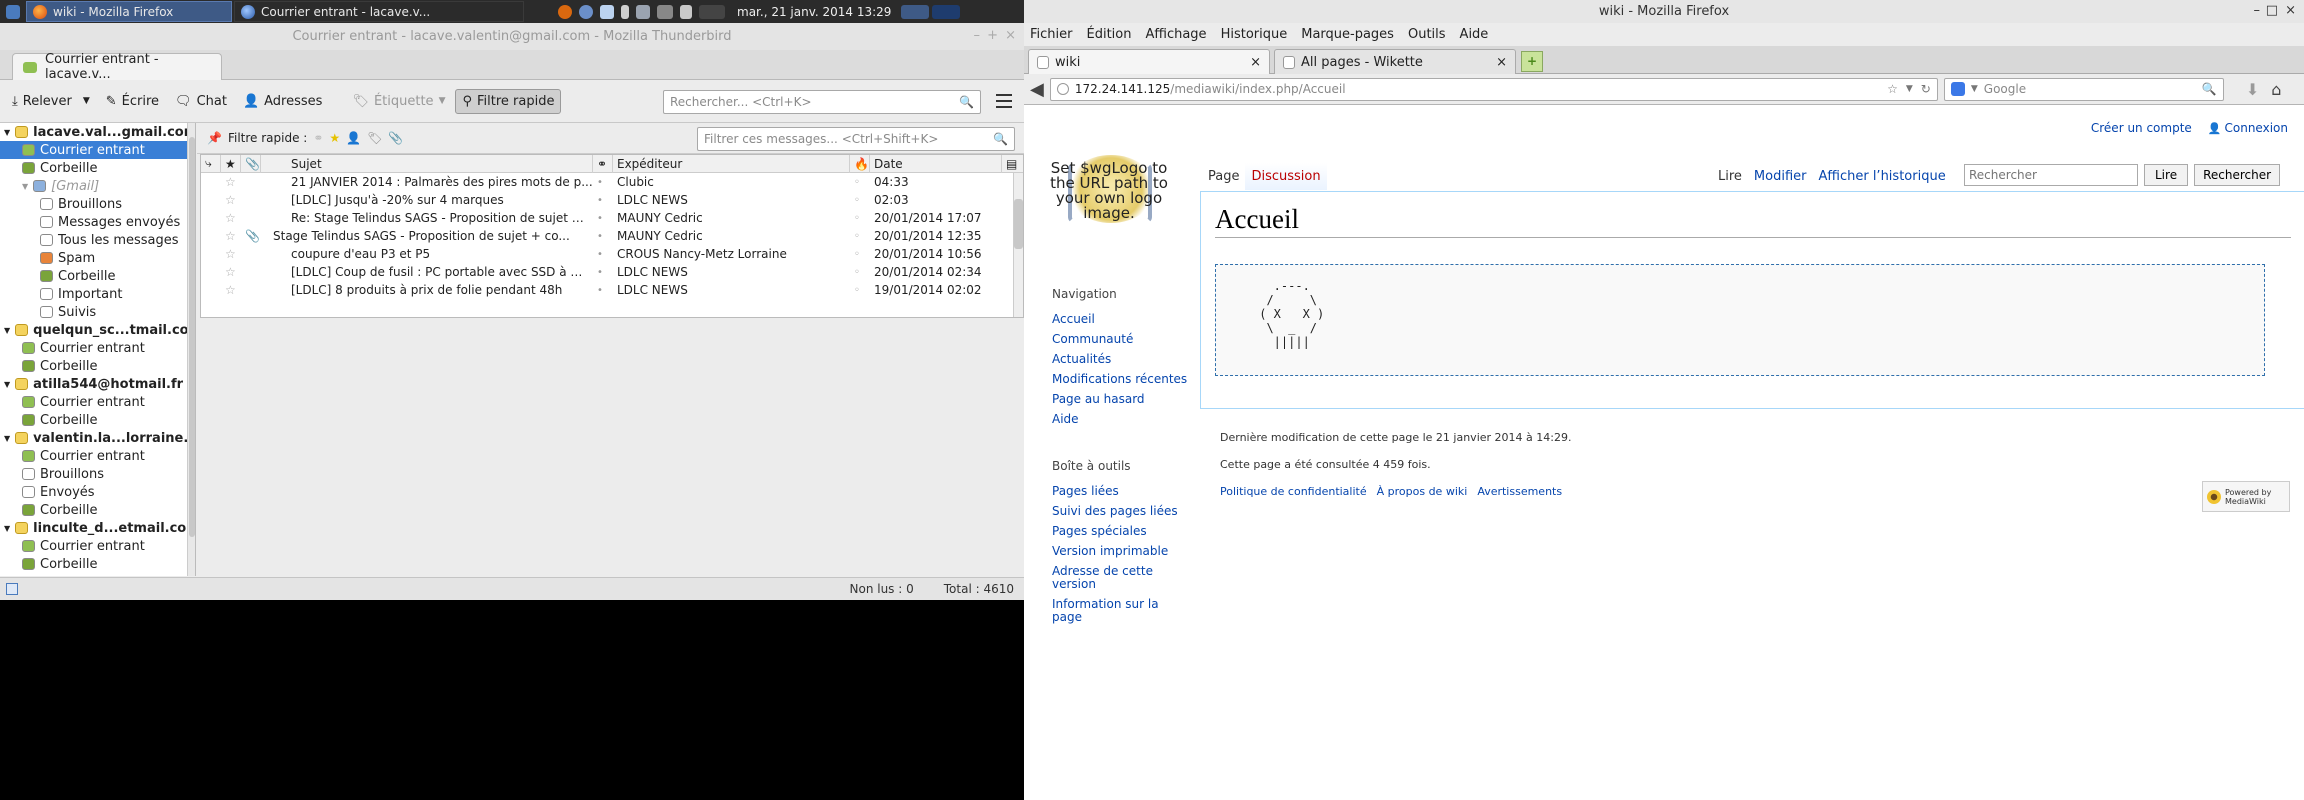 The width and height of the screenshot is (2304, 800). I want to click on star-column-icon: ★, so click(231, 164).